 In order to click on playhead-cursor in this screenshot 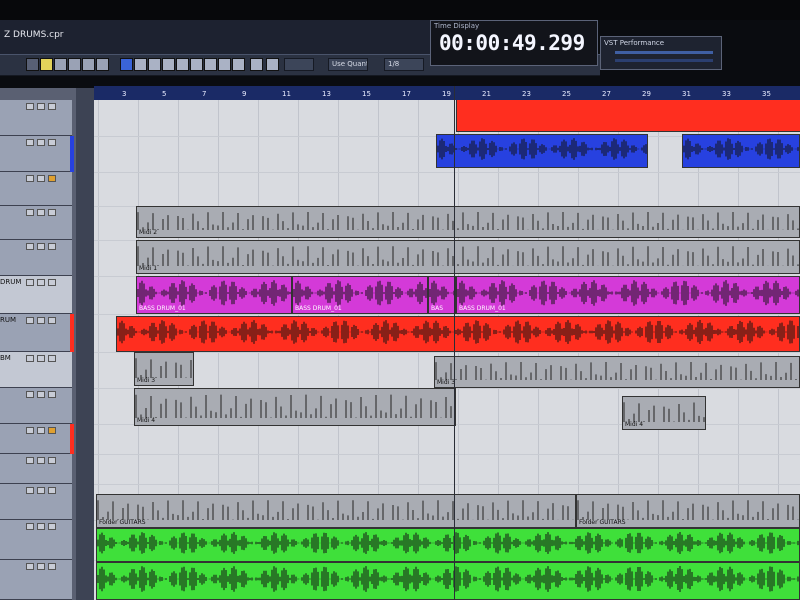, I will do `click(454, 343)`.